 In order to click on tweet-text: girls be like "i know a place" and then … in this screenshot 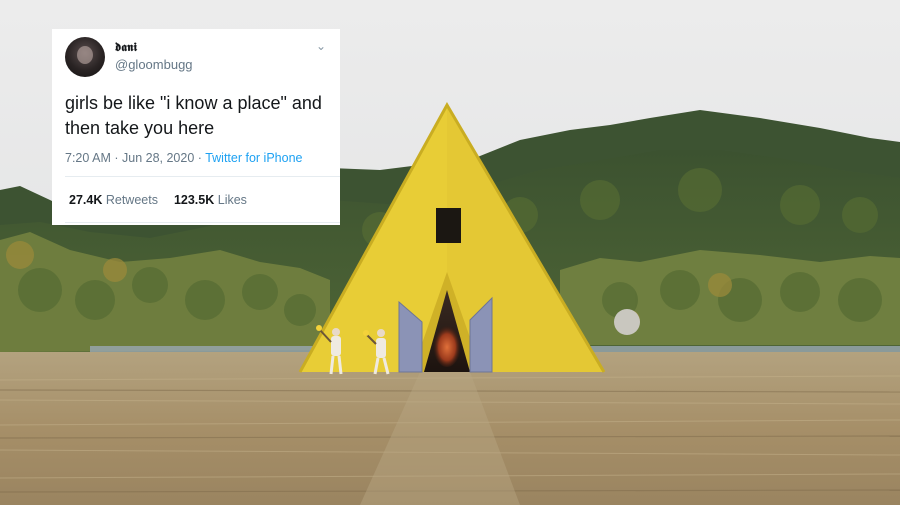, I will do `click(193, 115)`.